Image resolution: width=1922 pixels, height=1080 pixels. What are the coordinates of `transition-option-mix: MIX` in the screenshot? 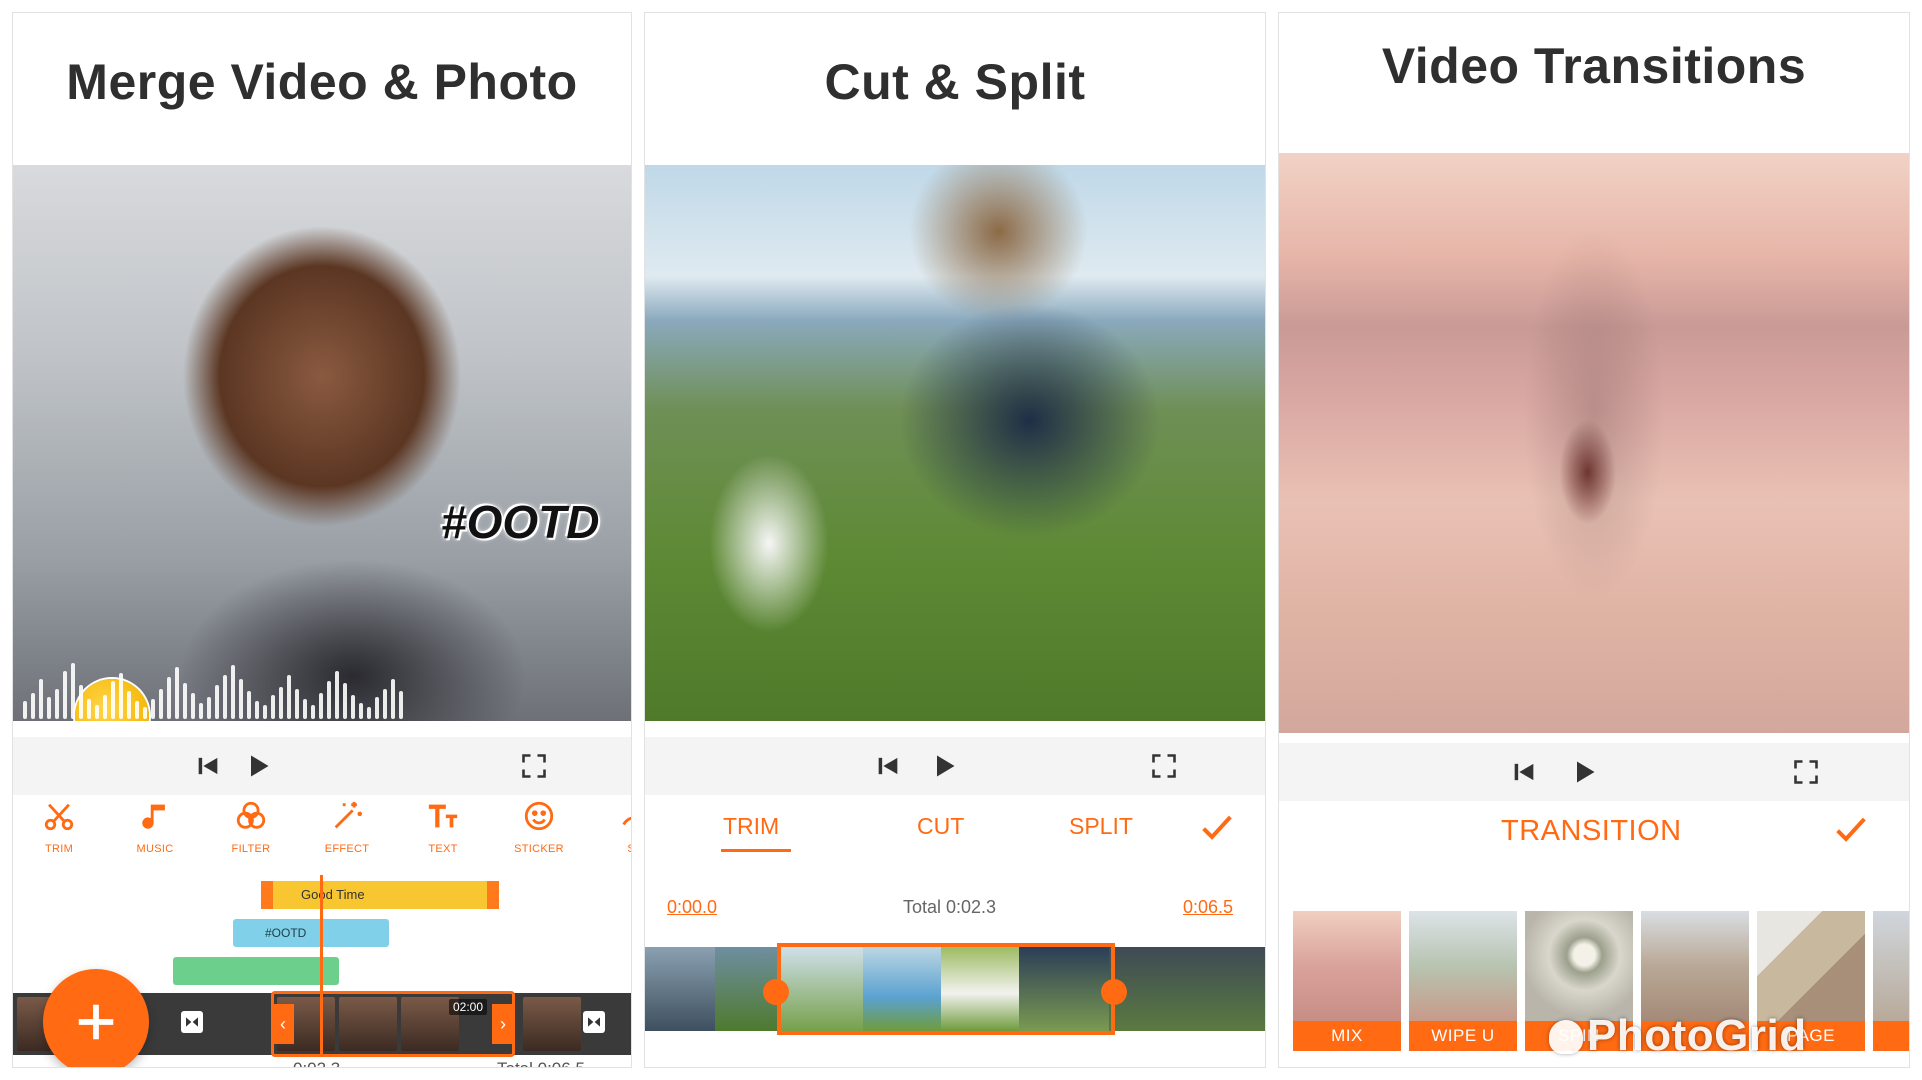 It's located at (1347, 981).